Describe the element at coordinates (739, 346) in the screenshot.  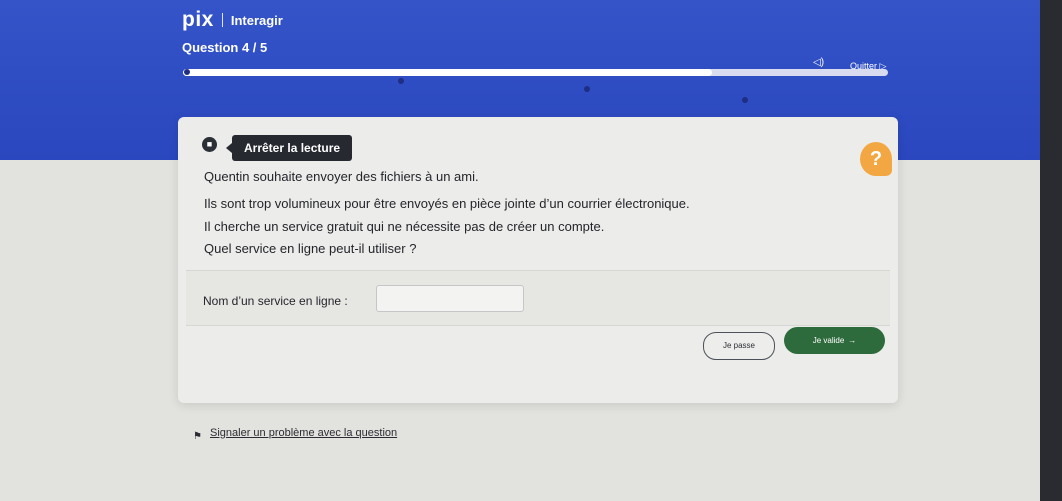
I see `skip-button: Je passe` at that location.